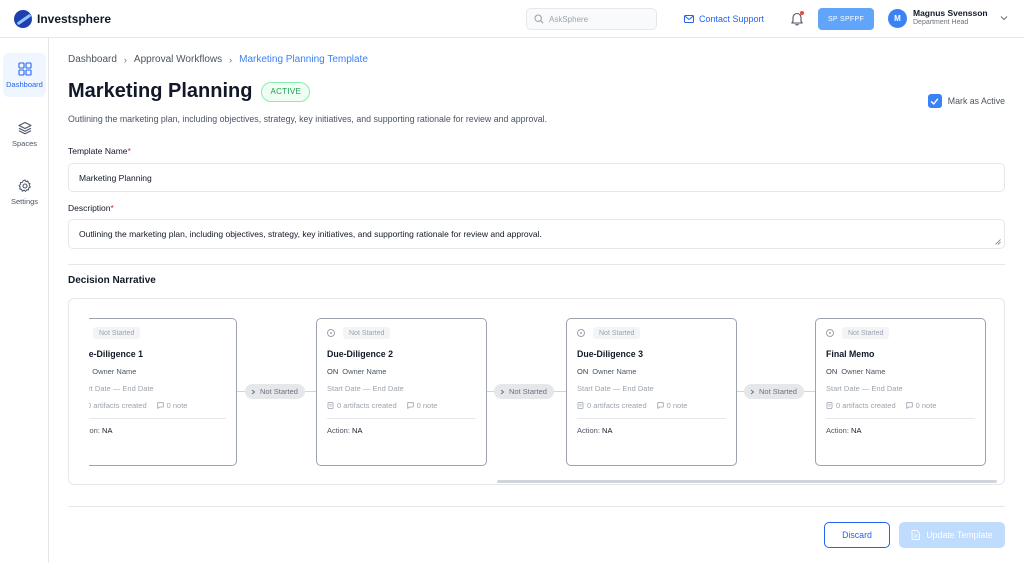 Image resolution: width=1024 pixels, height=563 pixels. What do you see at coordinates (125, 59) in the screenshot?
I see `chevron-right-icon: ›` at bounding box center [125, 59].